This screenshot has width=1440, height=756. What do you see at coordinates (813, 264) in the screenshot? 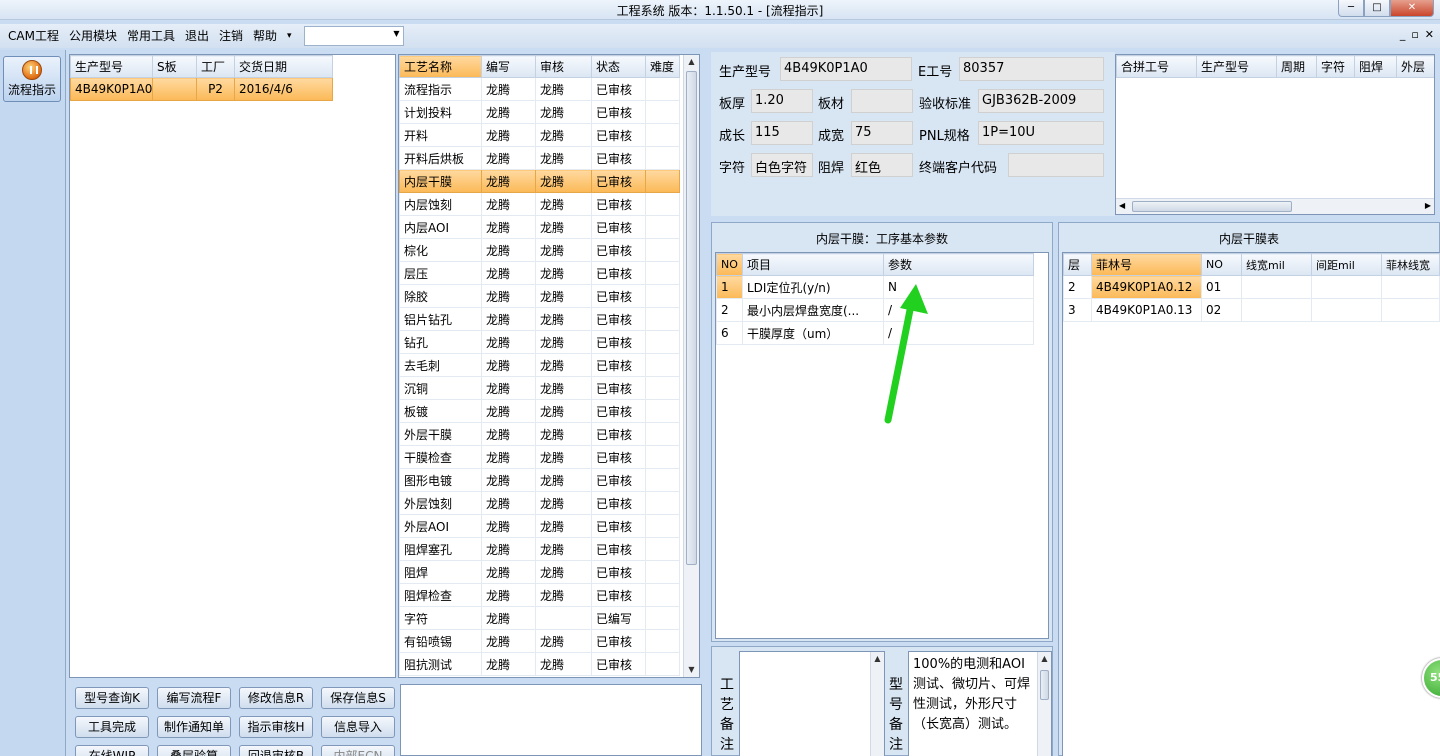
I see `col-item: 项目` at bounding box center [813, 264].